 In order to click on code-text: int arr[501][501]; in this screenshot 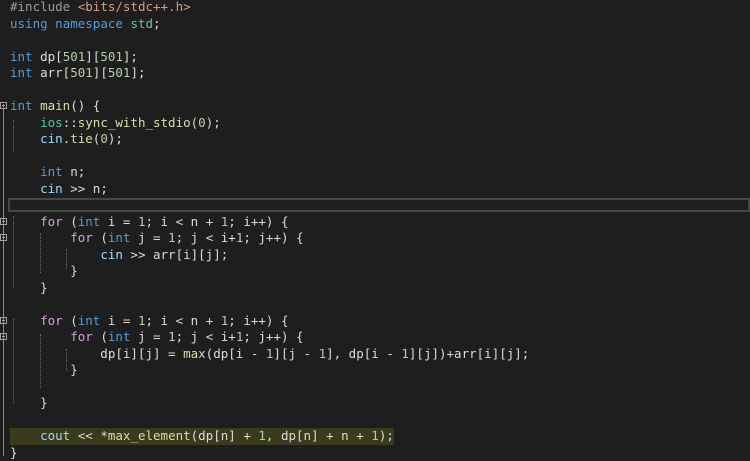, I will do `click(78, 72)`.